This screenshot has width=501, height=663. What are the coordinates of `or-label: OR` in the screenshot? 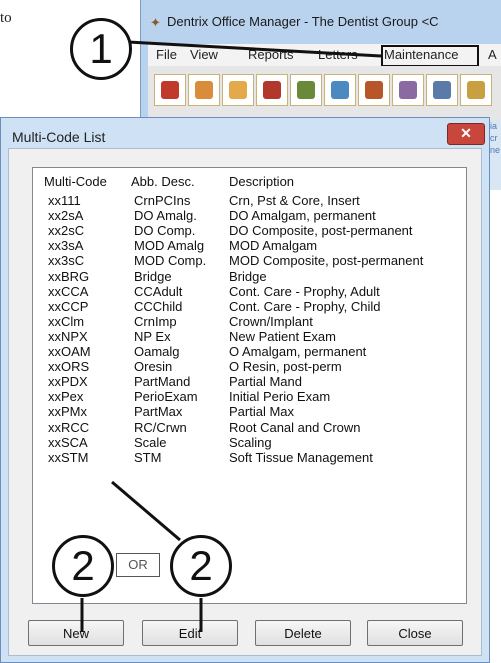 It's located at (138, 565).